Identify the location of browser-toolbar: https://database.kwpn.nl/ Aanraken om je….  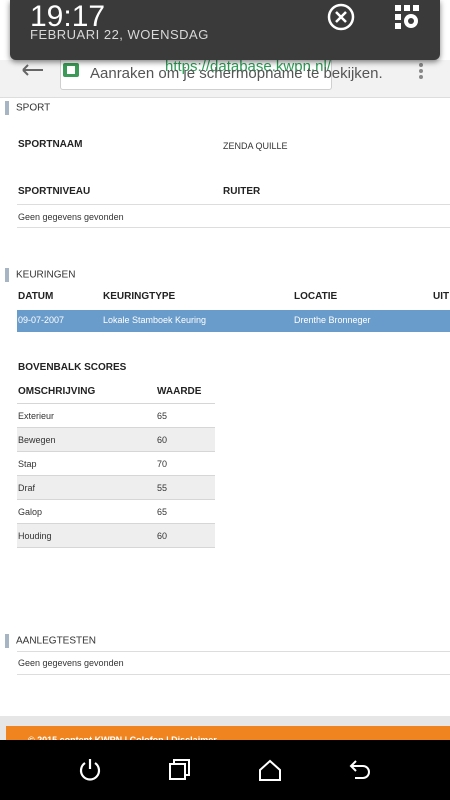
(225, 78).